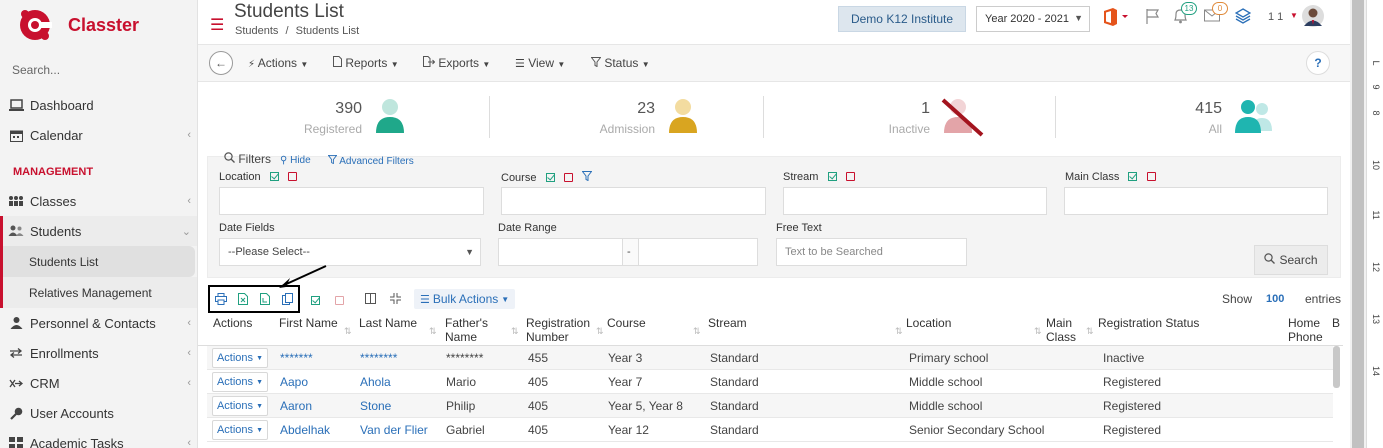 The width and height of the screenshot is (1383, 448). Describe the element at coordinates (98, 323) in the screenshot. I see `sidebar-item-personnel: Personnel & Contacts ‹` at that location.